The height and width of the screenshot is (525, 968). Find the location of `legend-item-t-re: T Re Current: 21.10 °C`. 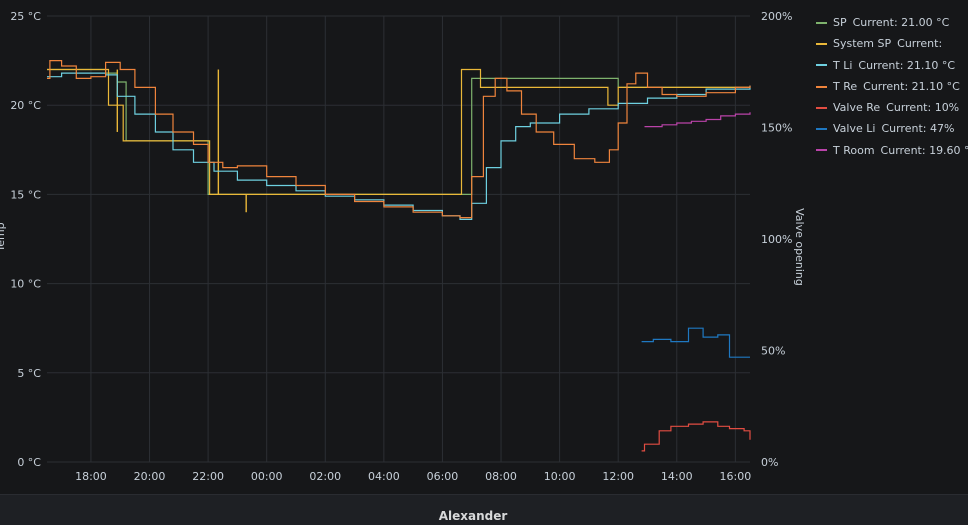

legend-item-t-re: T Re Current: 21.10 °C is located at coordinates (892, 86).